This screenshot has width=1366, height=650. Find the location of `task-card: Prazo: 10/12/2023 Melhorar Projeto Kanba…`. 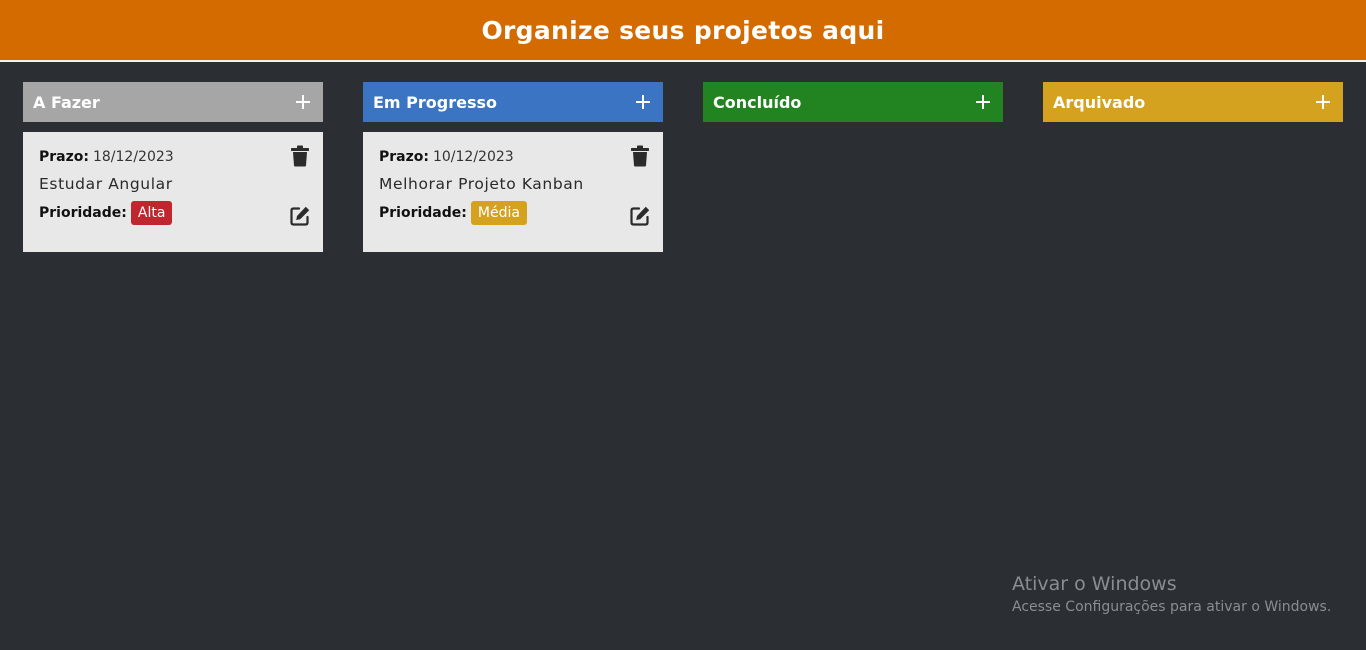

task-card: Prazo: 10/12/2023 Melhorar Projeto Kanba… is located at coordinates (513, 192).